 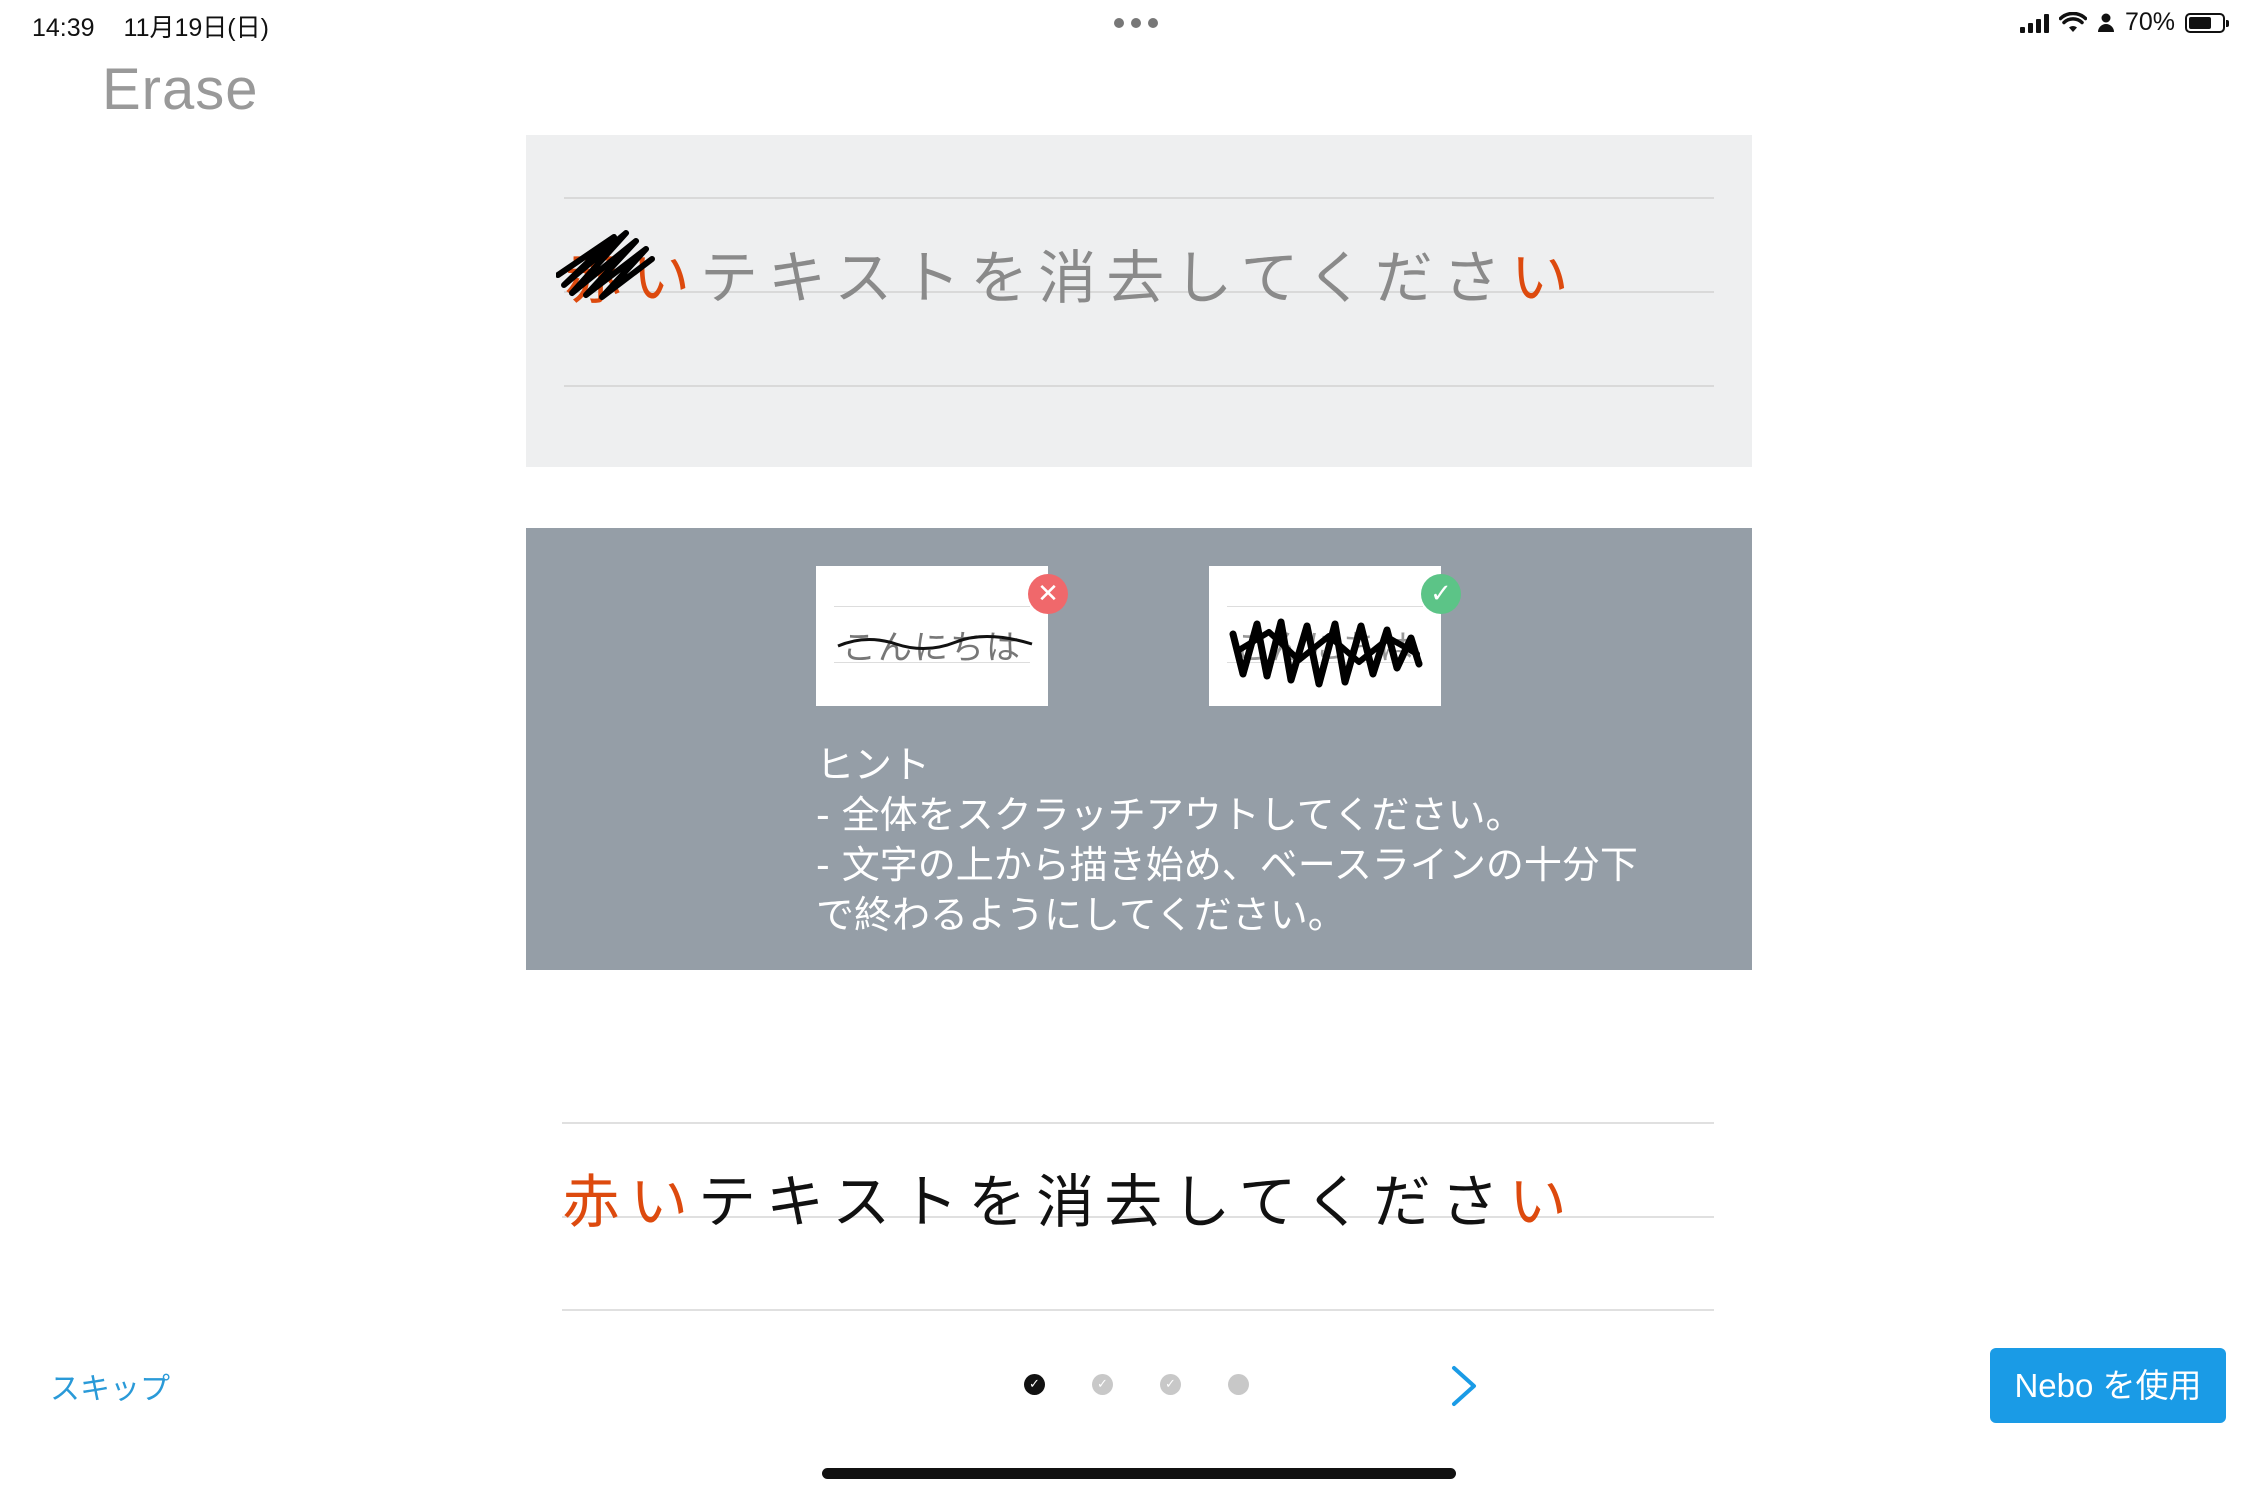 I want to click on incorrect-badge-icon: ✕, so click(x=1048, y=594).